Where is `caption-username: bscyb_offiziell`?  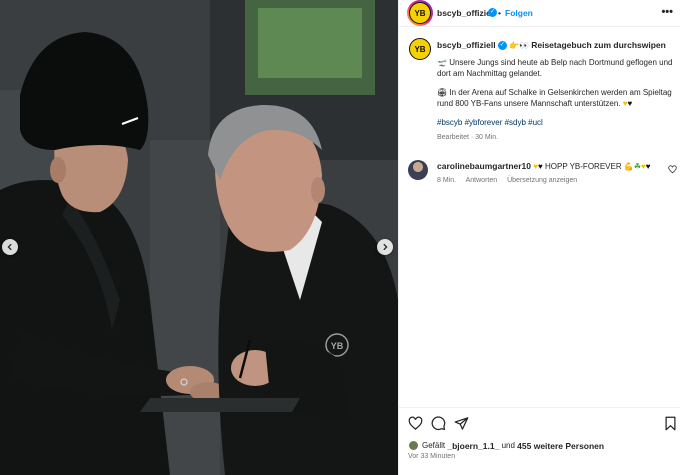 caption-username: bscyb_offiziell is located at coordinates (466, 45).